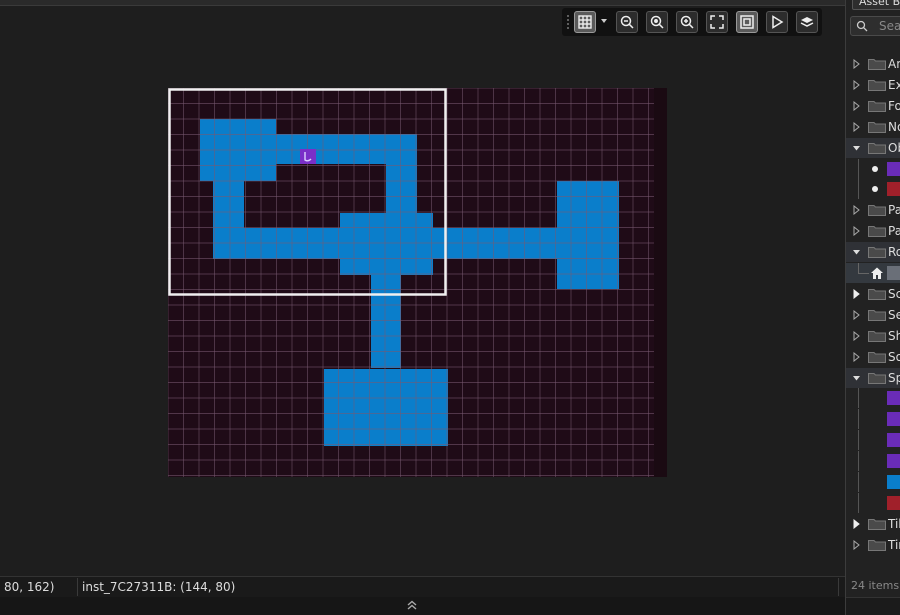 The width and height of the screenshot is (900, 615). I want to click on double-chevron-up-icon, so click(412, 605).